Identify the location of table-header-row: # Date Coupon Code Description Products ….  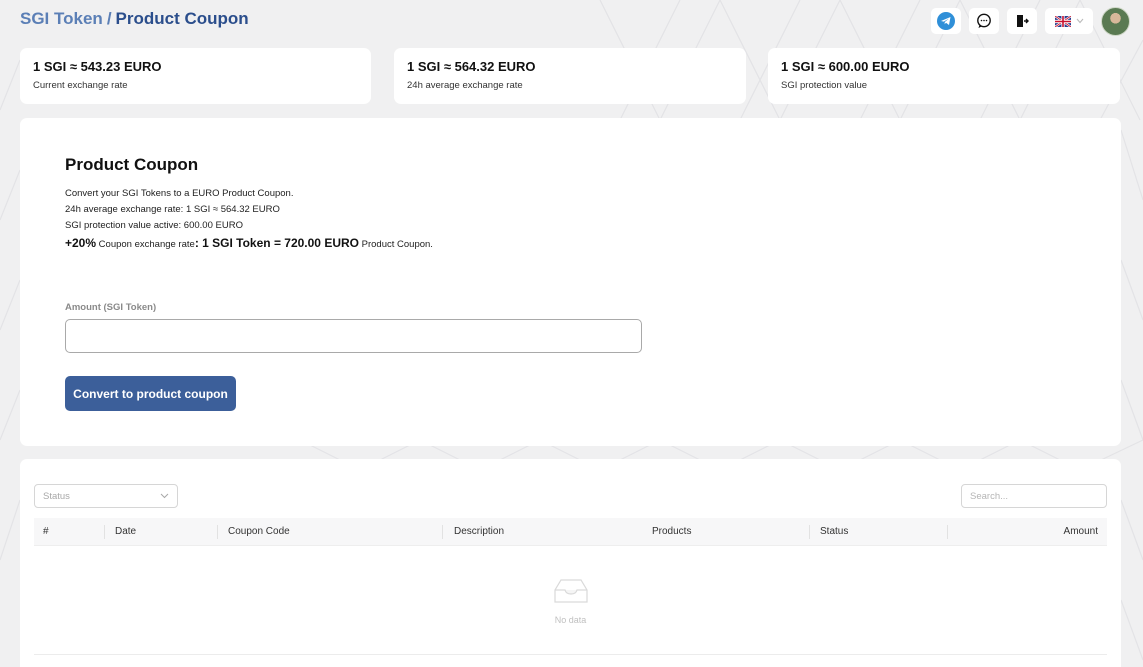
(570, 532).